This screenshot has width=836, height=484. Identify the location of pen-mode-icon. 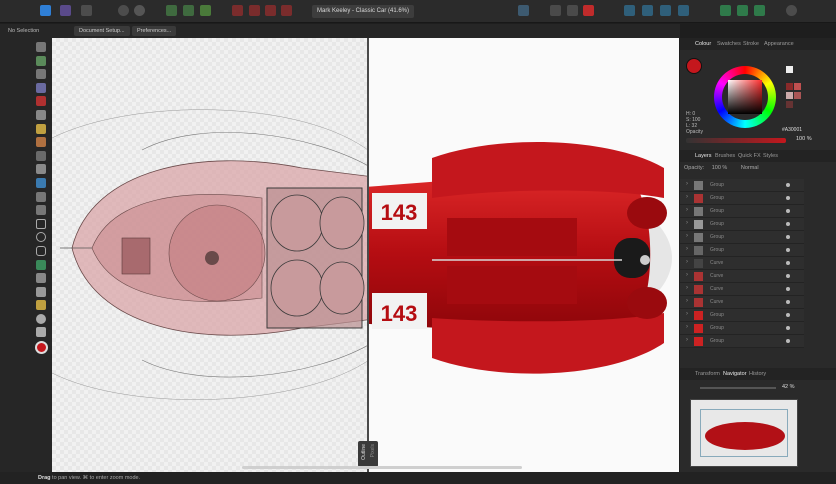
(588, 10).